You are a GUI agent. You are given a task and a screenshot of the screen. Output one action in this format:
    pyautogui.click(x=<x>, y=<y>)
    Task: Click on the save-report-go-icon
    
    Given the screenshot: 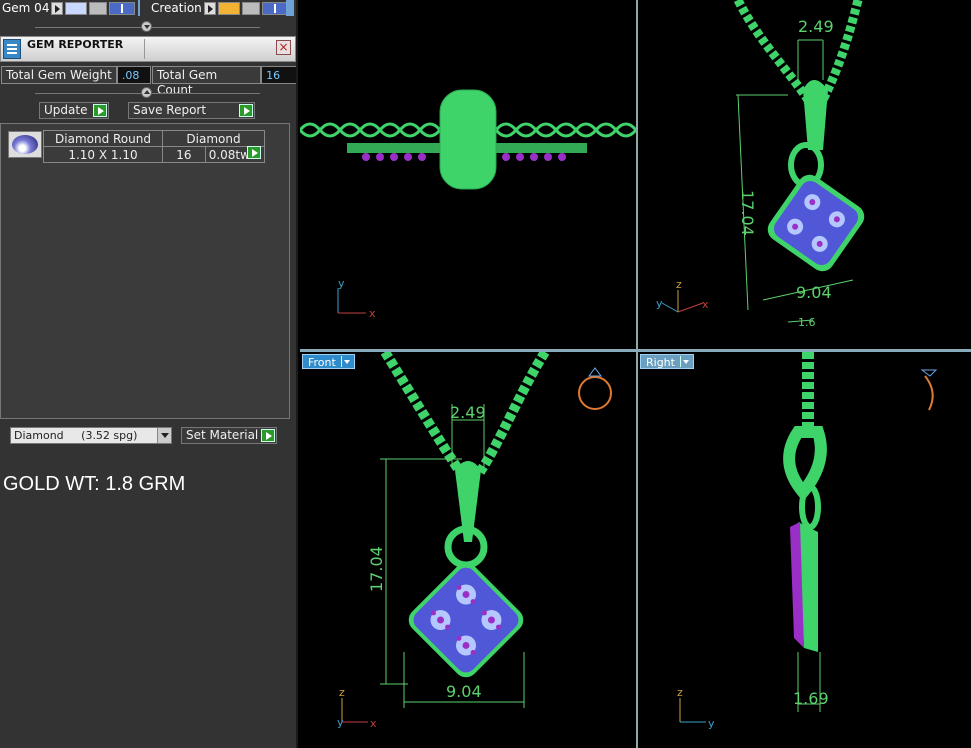 What is the action you would take?
    pyautogui.click(x=246, y=110)
    